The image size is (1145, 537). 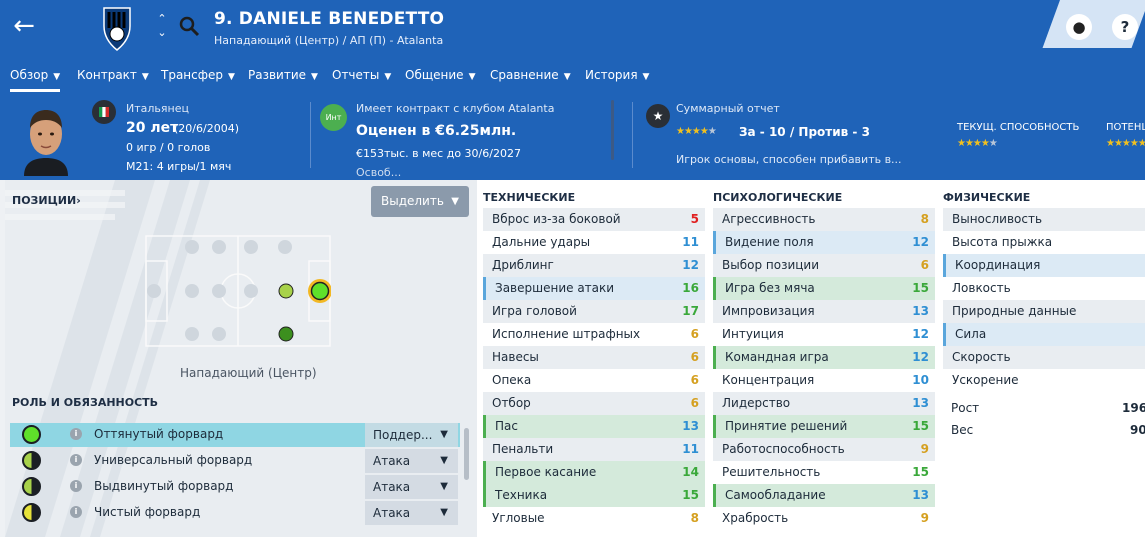 I want to click on role-row: i Чистый форвард Атака ▼, so click(x=235, y=513).